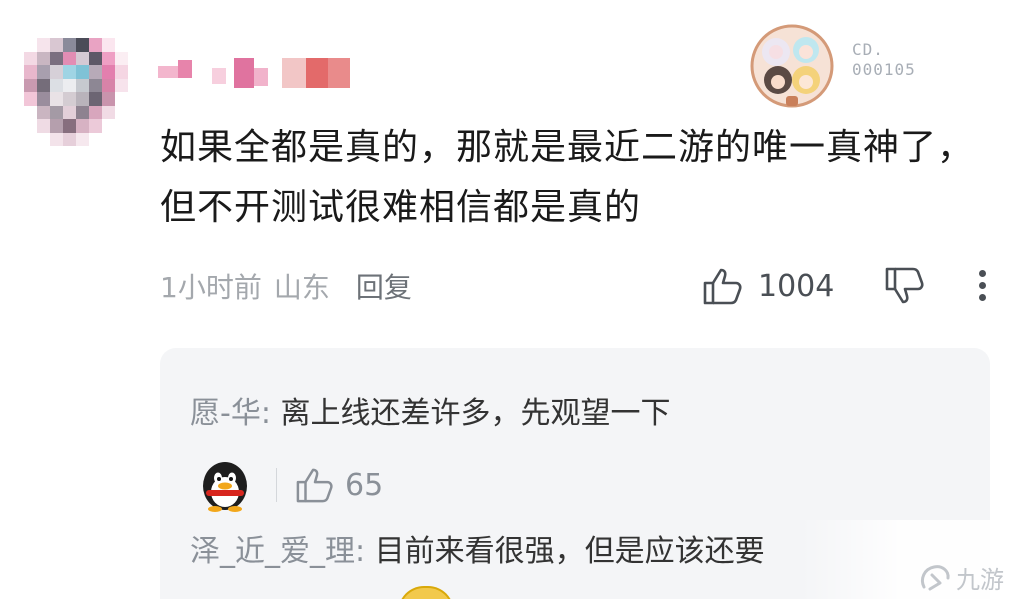 The image size is (1024, 599). I want to click on reply-item: 愿-华: 离上线还差许多，先观望一下, so click(430, 410).